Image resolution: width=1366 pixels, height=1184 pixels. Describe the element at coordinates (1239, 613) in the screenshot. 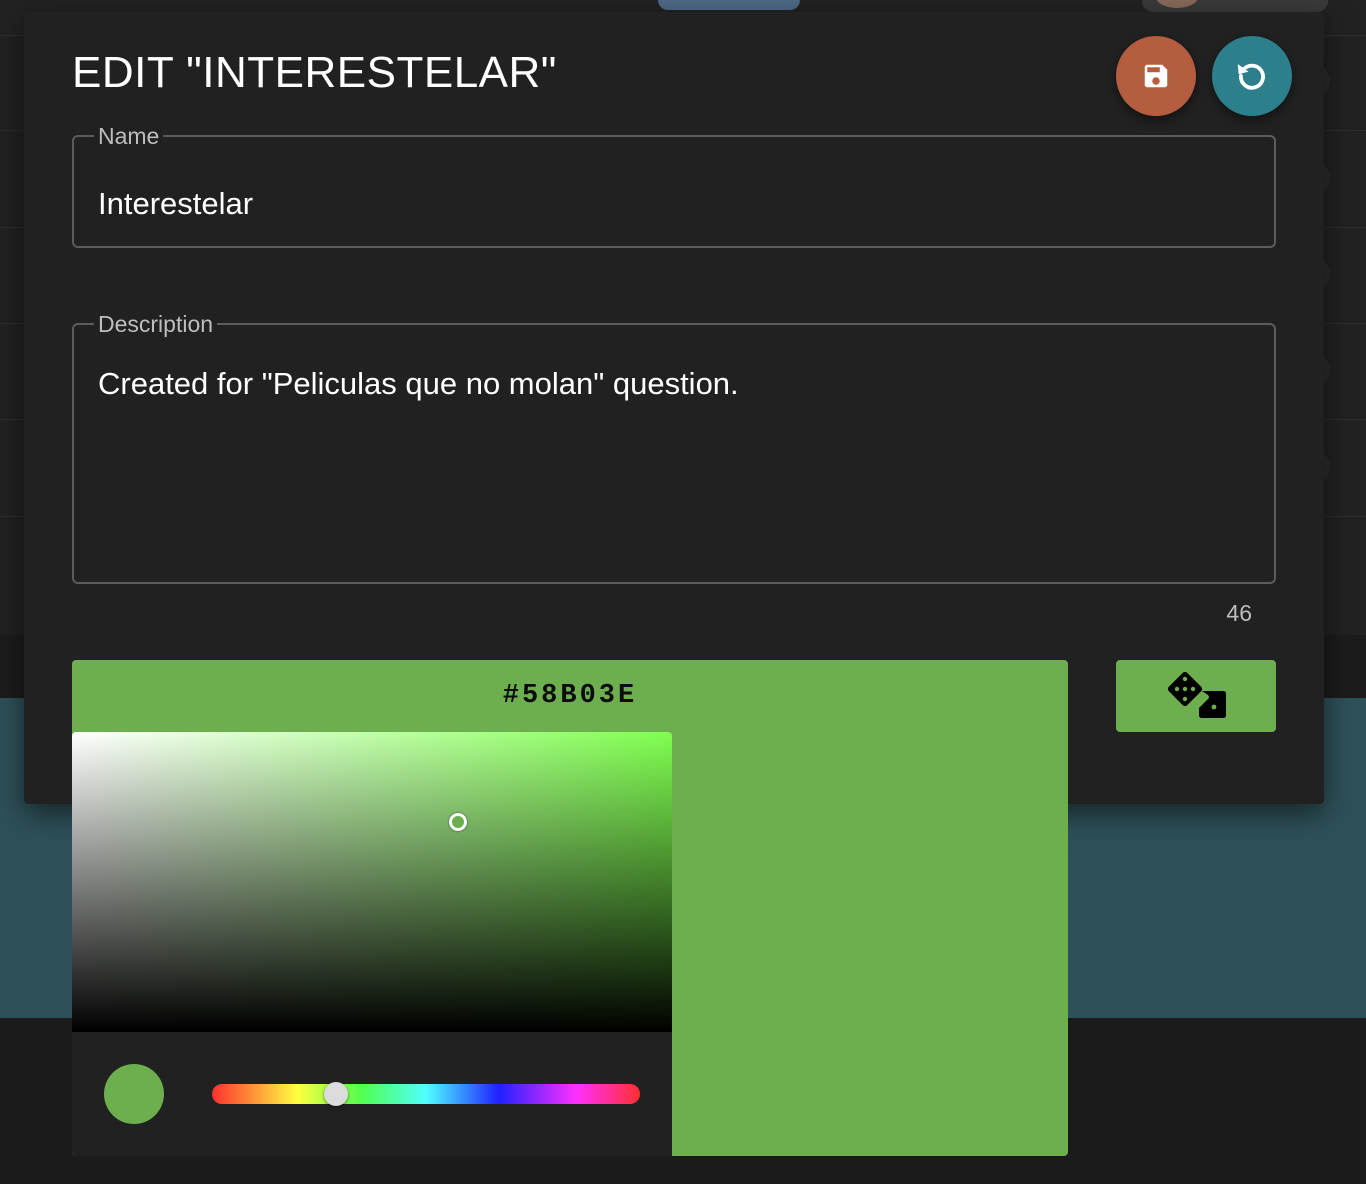

I see `character-counter: 46` at that location.